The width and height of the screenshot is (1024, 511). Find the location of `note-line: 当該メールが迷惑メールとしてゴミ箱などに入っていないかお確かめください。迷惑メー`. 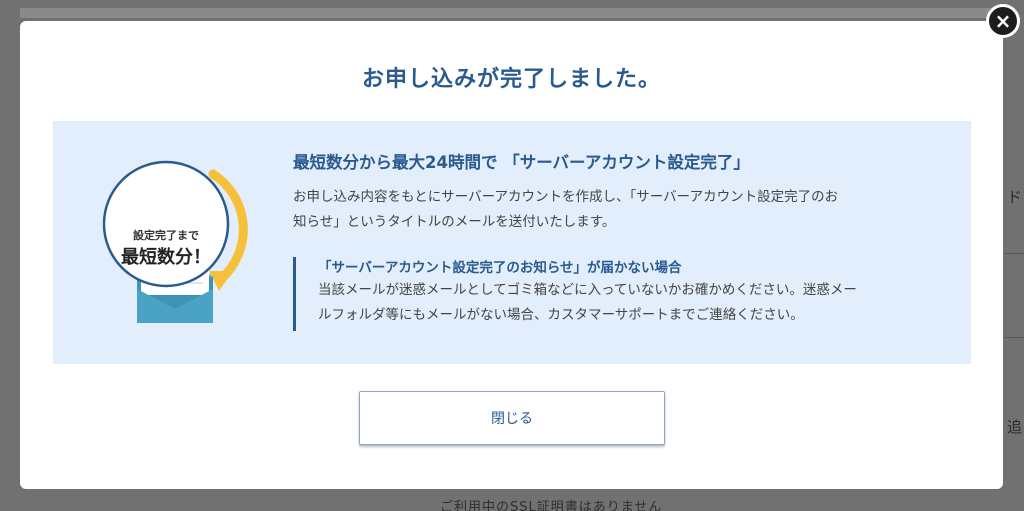

note-line: 当該メールが迷惑メールとしてゴミ箱などに入っていないかお確かめください。迷惑メー is located at coordinates (587, 290).